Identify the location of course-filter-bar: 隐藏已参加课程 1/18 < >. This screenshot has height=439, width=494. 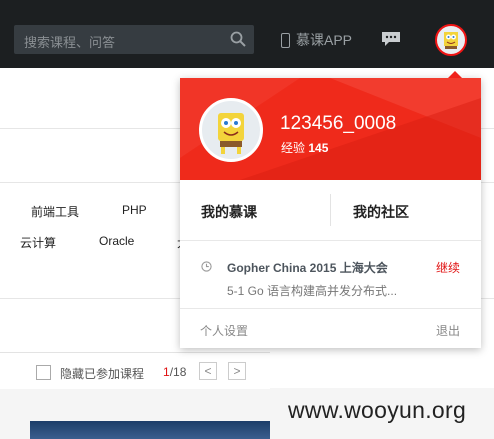
(135, 370).